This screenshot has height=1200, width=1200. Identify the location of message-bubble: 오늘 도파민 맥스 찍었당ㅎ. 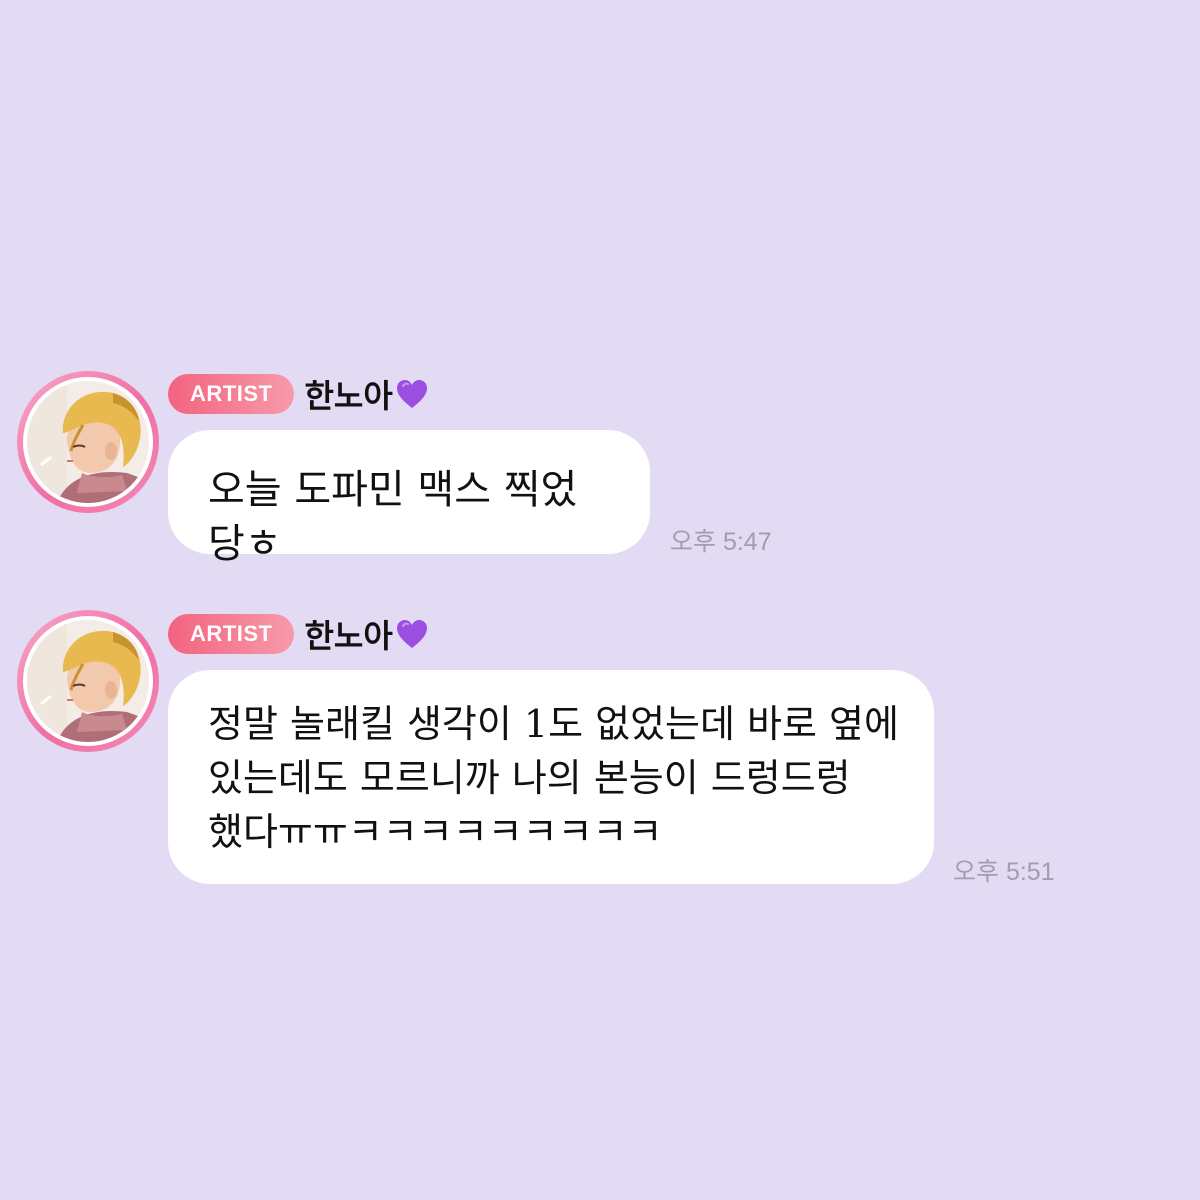
(409, 498).